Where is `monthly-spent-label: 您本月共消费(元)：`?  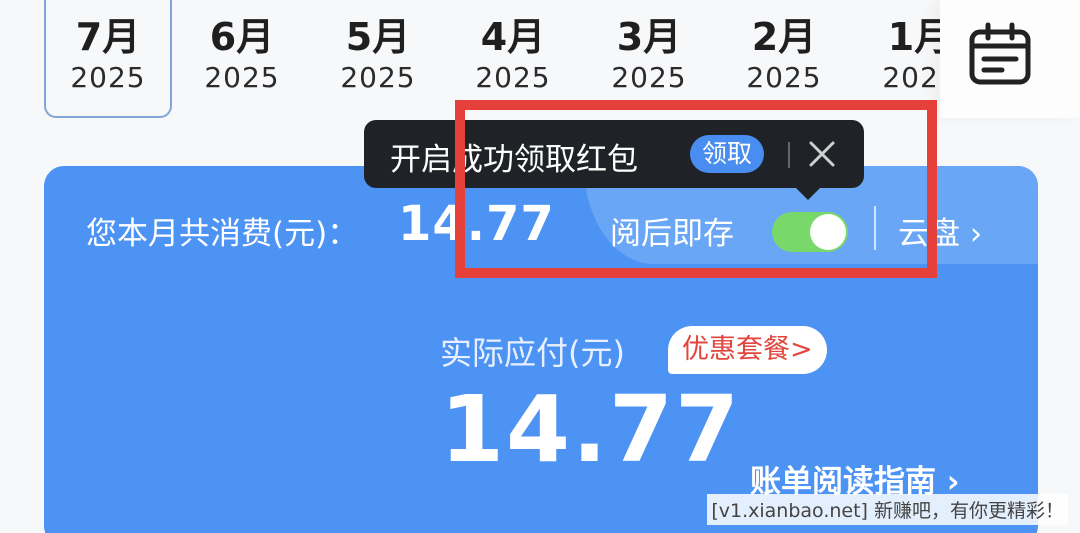
monthly-spent-label: 您本月共消费(元)： is located at coordinates (222, 234).